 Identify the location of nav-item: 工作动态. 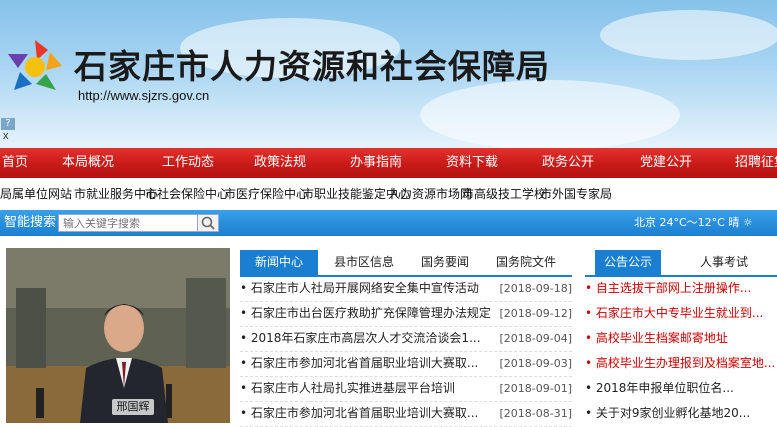
(188, 163).